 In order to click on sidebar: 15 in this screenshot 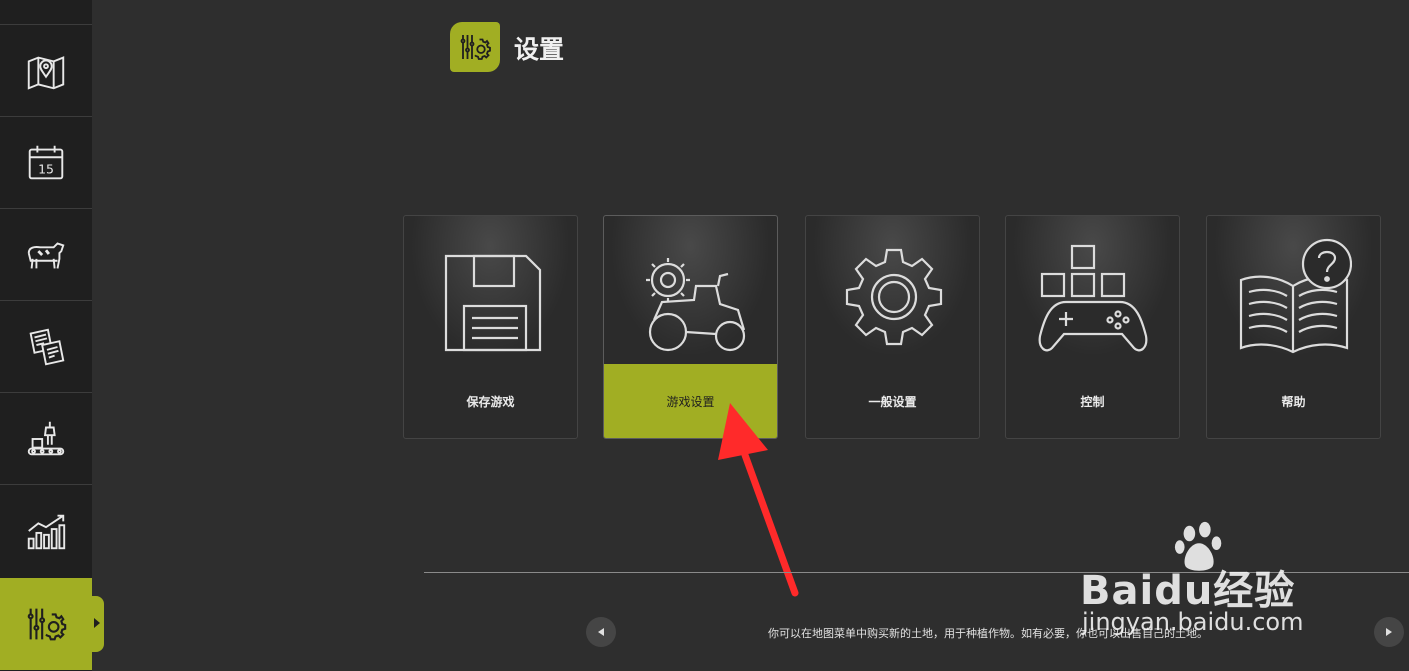, I will do `click(46, 335)`.